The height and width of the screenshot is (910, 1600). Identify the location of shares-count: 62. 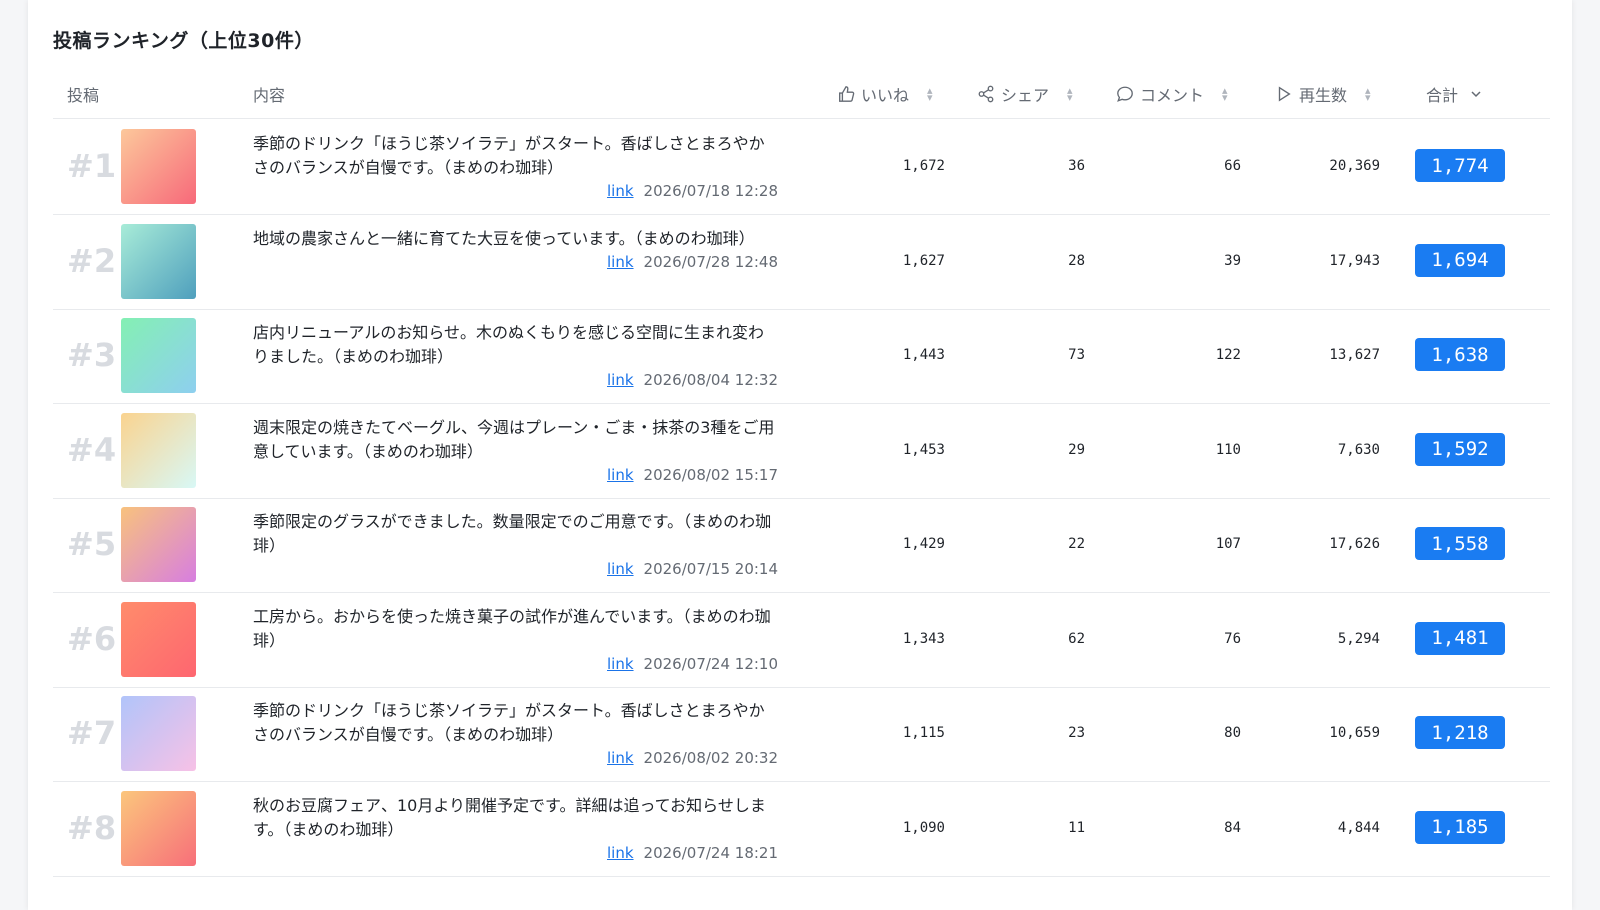
(1076, 638).